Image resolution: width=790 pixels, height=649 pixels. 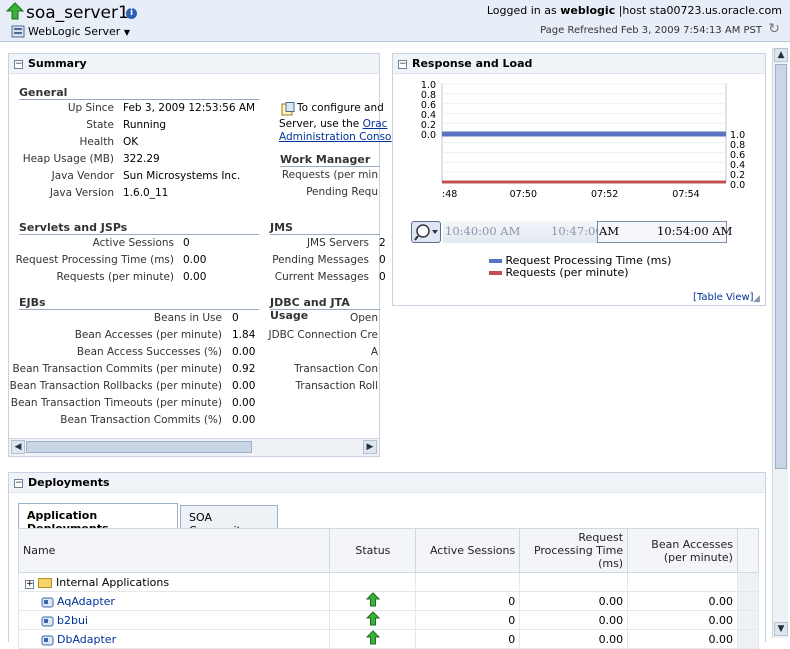 What do you see at coordinates (117, 369) in the screenshot?
I see `ejbs-label: Bean Transaction Commits (per minute)` at bounding box center [117, 369].